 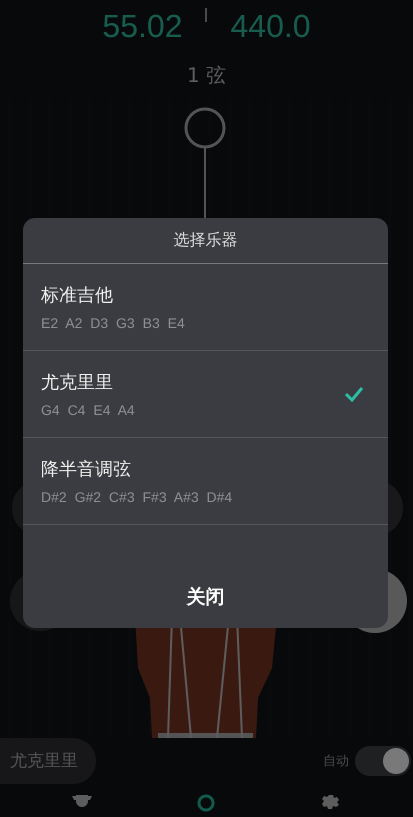 What do you see at coordinates (205, 307) in the screenshot?
I see `instrument-option: 标准吉他 E2 A2 D3 G3 B3 E4` at bounding box center [205, 307].